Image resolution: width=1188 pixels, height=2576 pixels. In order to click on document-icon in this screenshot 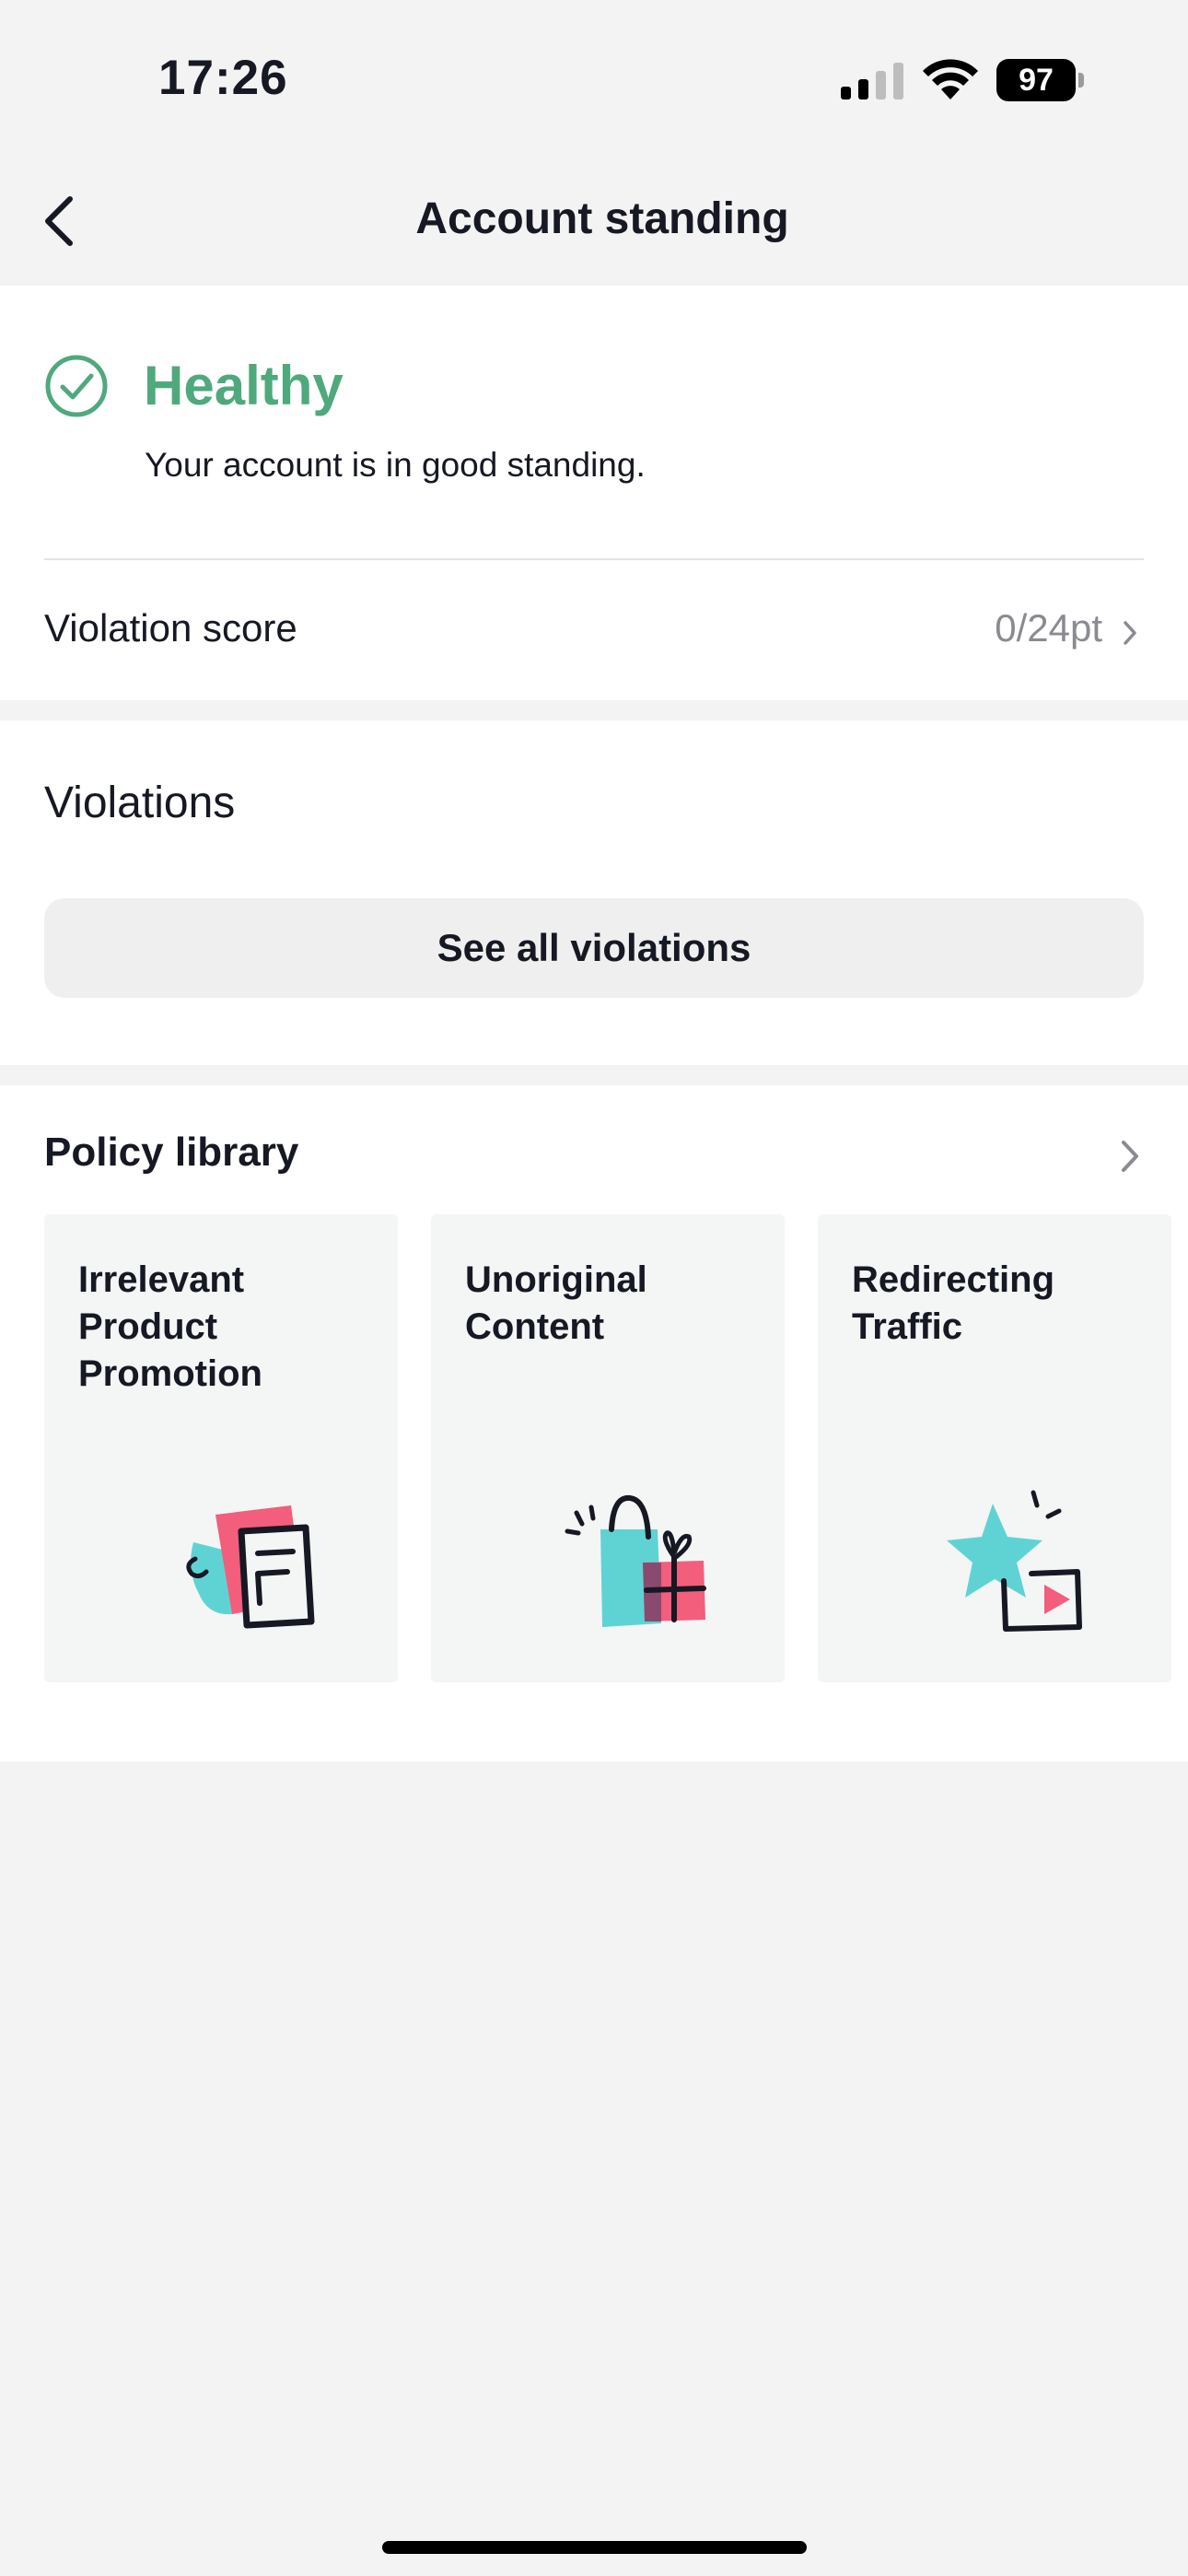, I will do `click(250, 1567)`.